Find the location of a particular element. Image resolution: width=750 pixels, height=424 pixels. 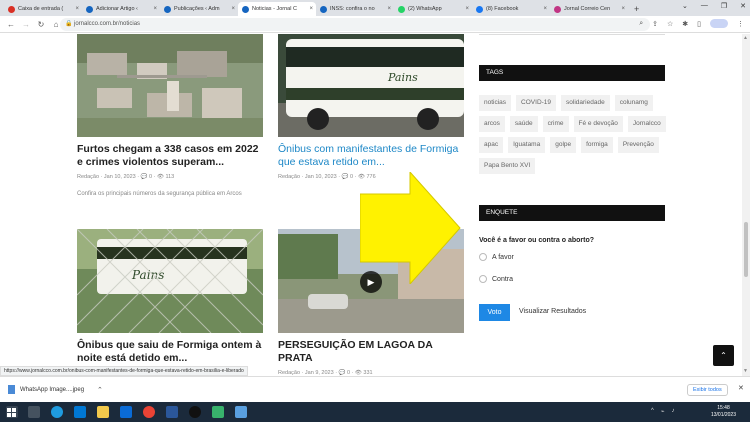

tag-chip: formiga is located at coordinates (597, 145).